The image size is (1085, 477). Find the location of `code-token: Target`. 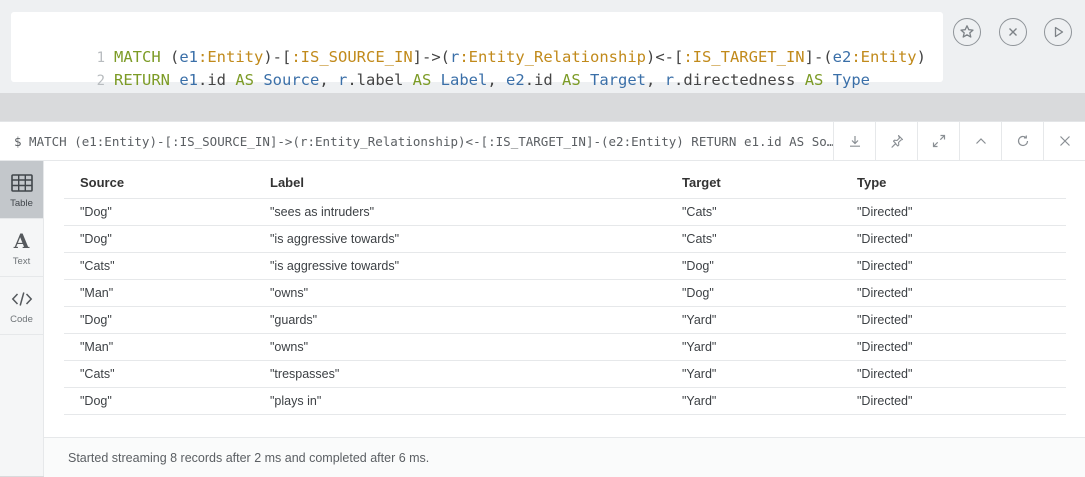

code-token: Target is located at coordinates (618, 80).